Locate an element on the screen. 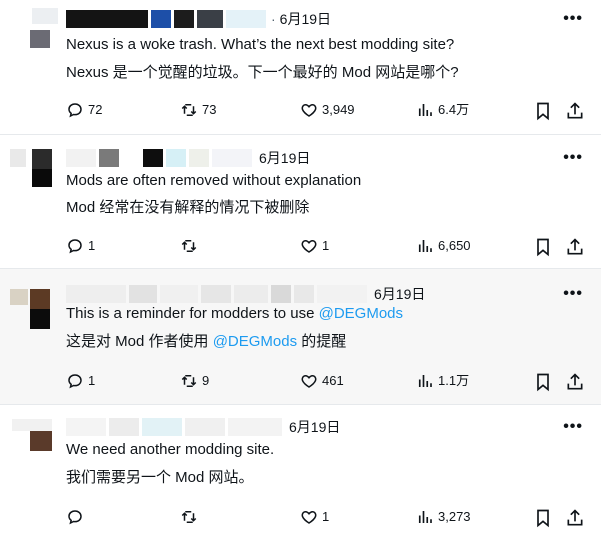 This screenshot has height=536, width=601. tweet-text-zh: 这是对 Mod 作者使用 @DEGMods 的提醒 is located at coordinates (206, 342).